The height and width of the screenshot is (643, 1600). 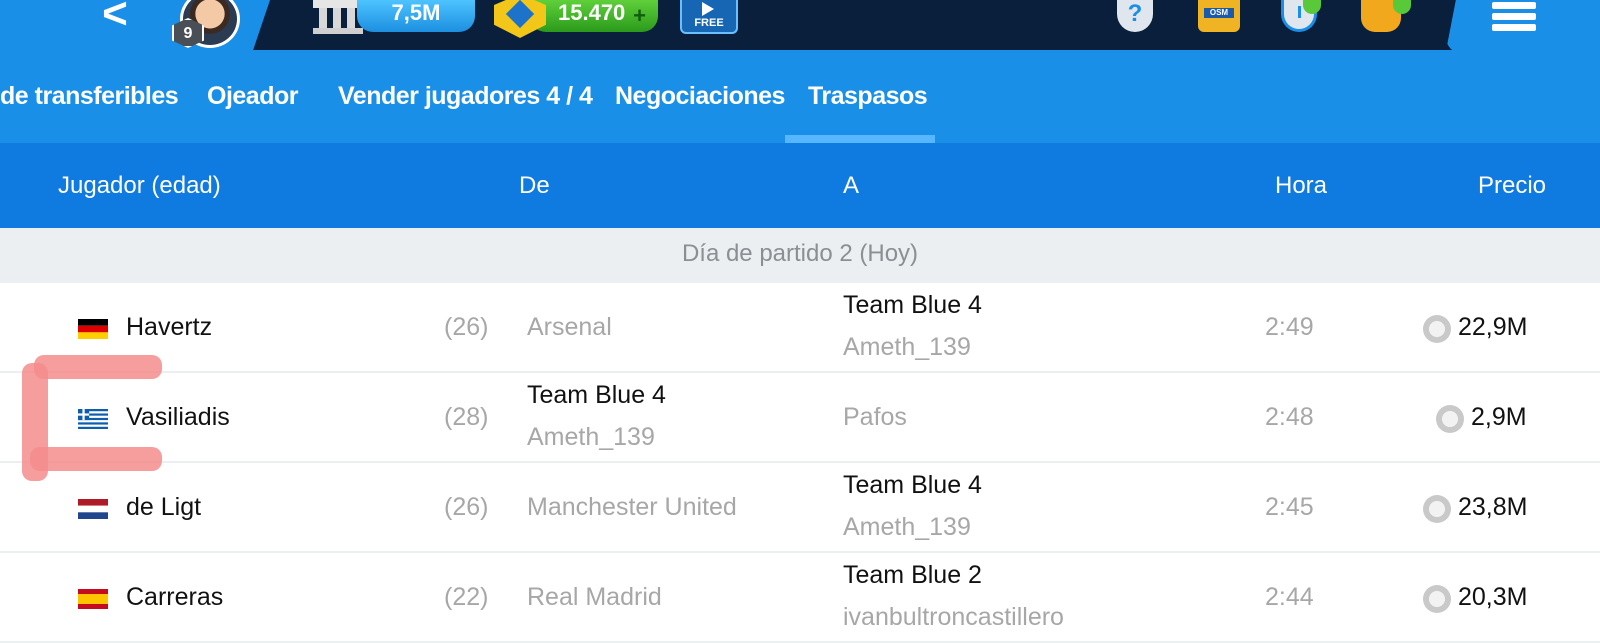 What do you see at coordinates (596, 395) in the screenshot?
I see `from-team: Team Blue 4` at bounding box center [596, 395].